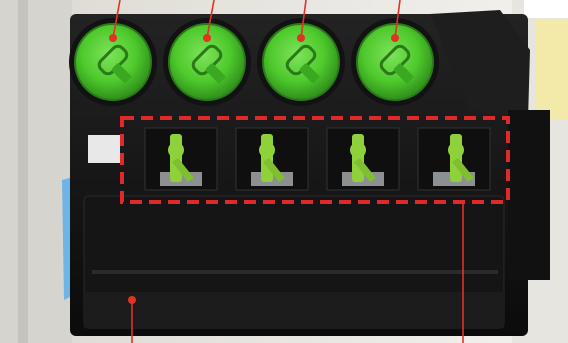 The image size is (568, 343). Describe the element at coordinates (546, 9) in the screenshot. I see `top-right-label` at that location.